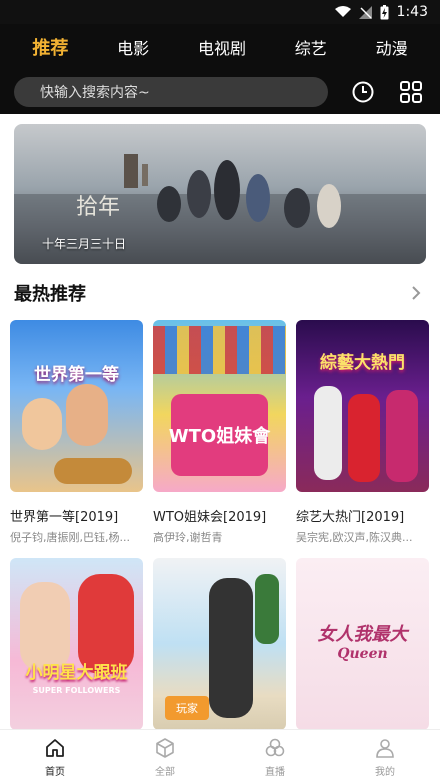 This screenshot has height=784, width=440. I want to click on battery-charging-icon, so click(384, 12).